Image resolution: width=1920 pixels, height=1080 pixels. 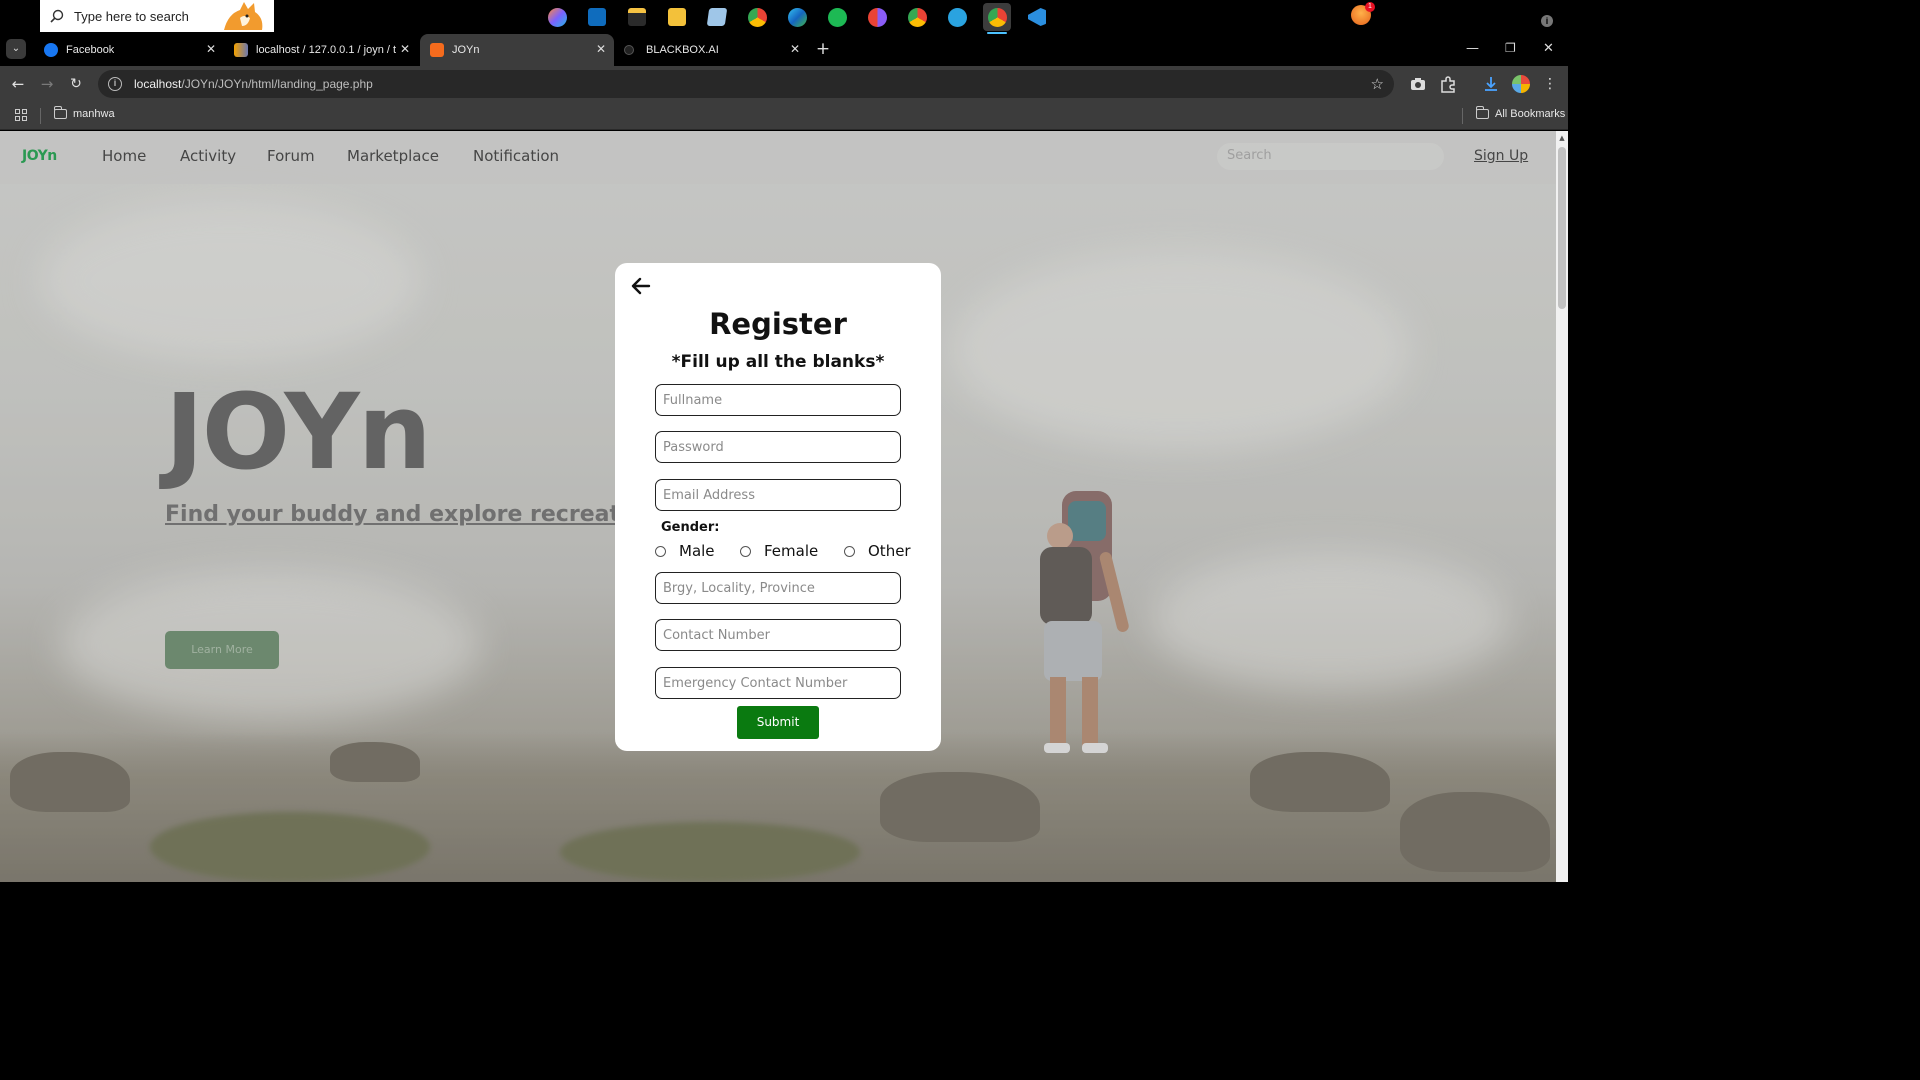 I want to click on notepad-icon, so click(x=717, y=17).